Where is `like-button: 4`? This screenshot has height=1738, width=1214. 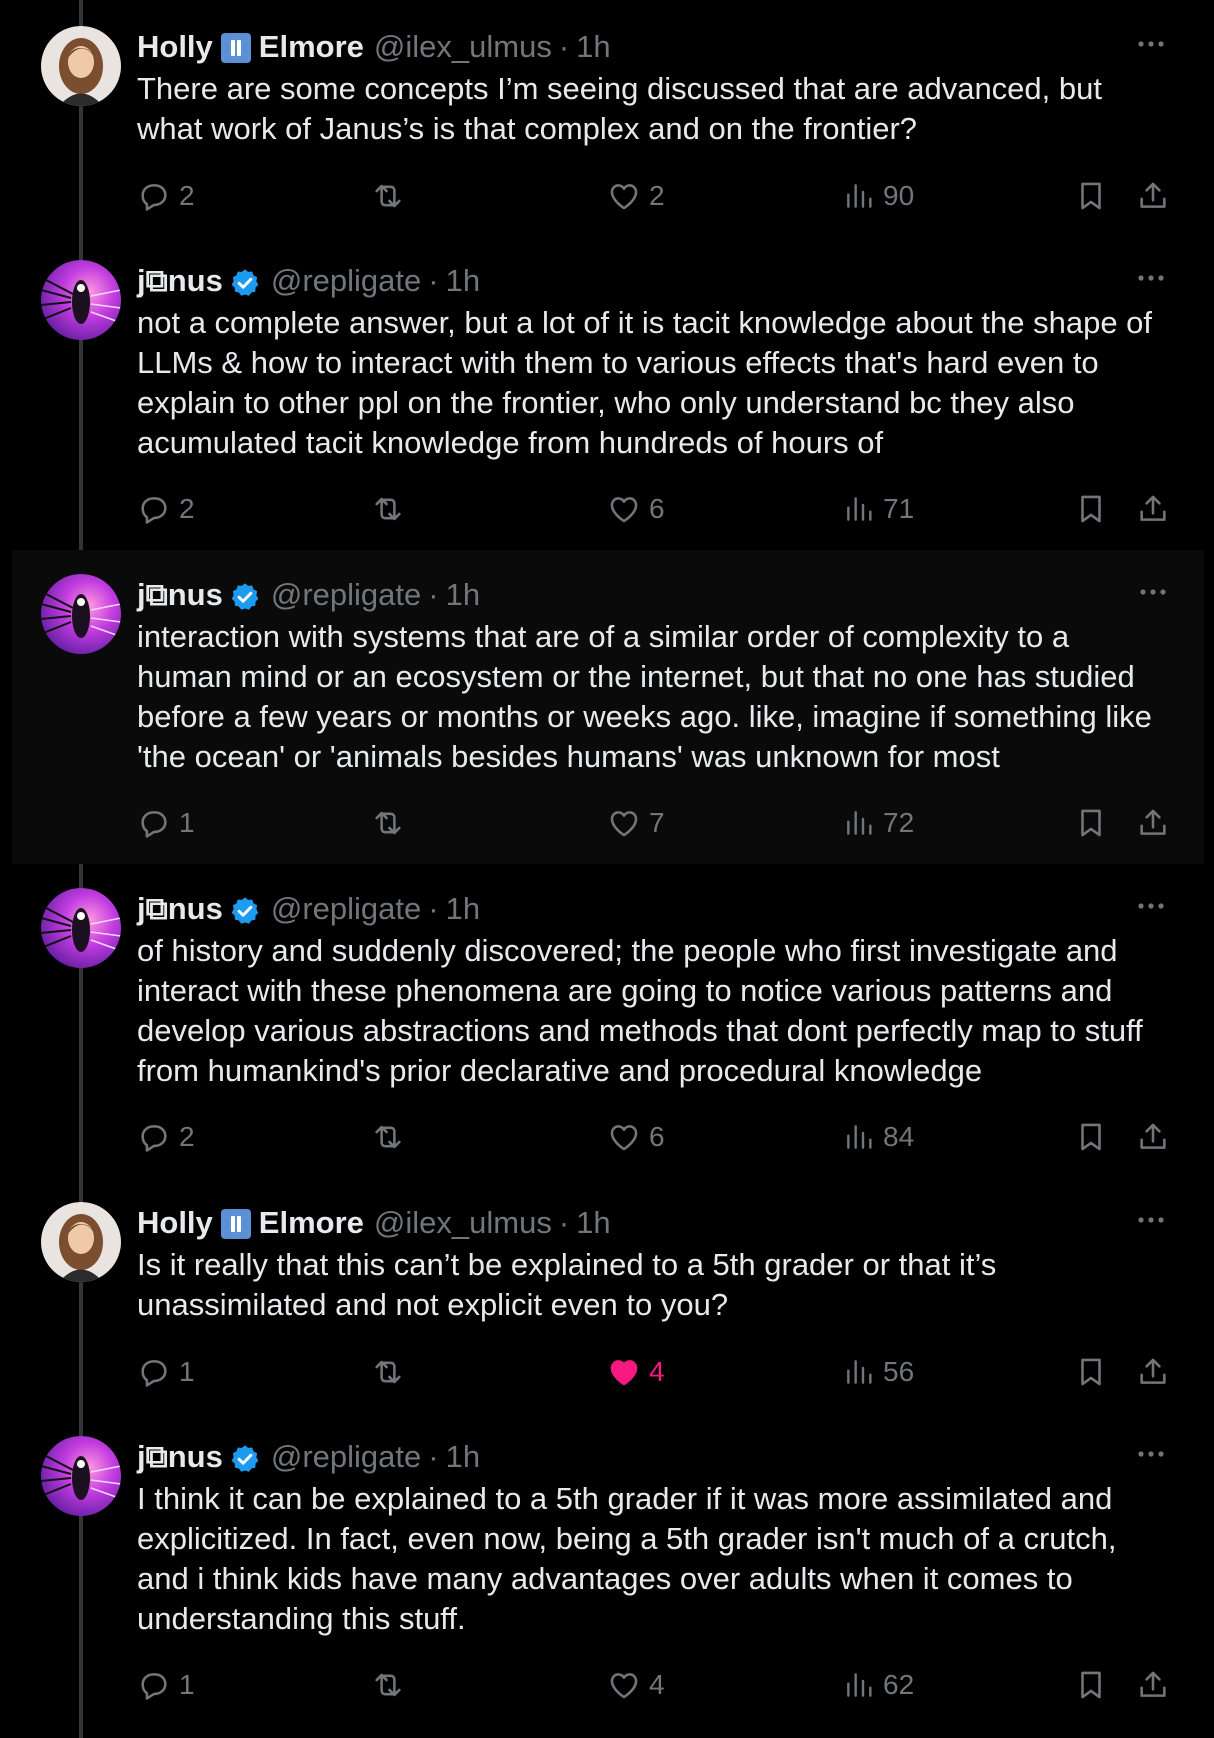
like-button: 4 is located at coordinates (636, 1685).